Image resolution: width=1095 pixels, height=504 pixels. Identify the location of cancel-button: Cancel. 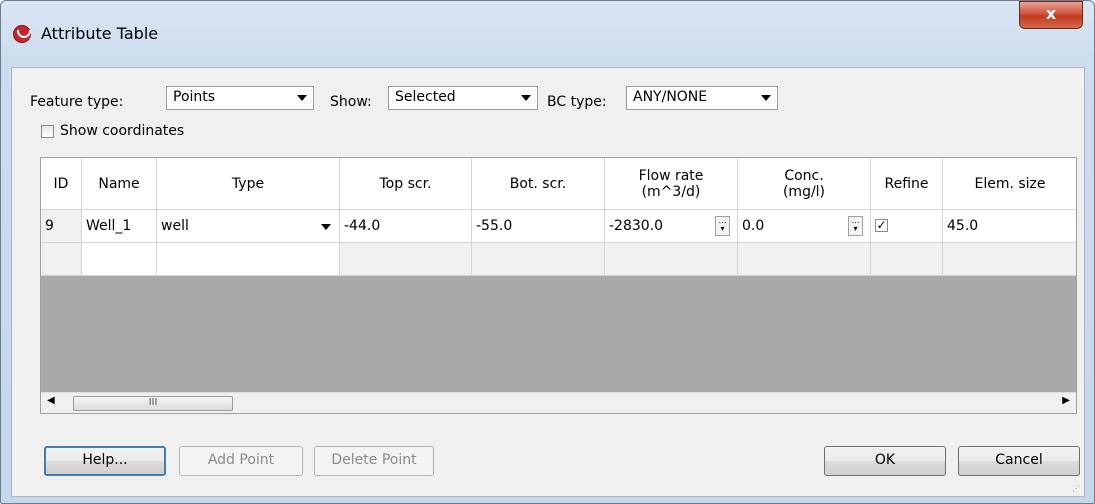
(1019, 461).